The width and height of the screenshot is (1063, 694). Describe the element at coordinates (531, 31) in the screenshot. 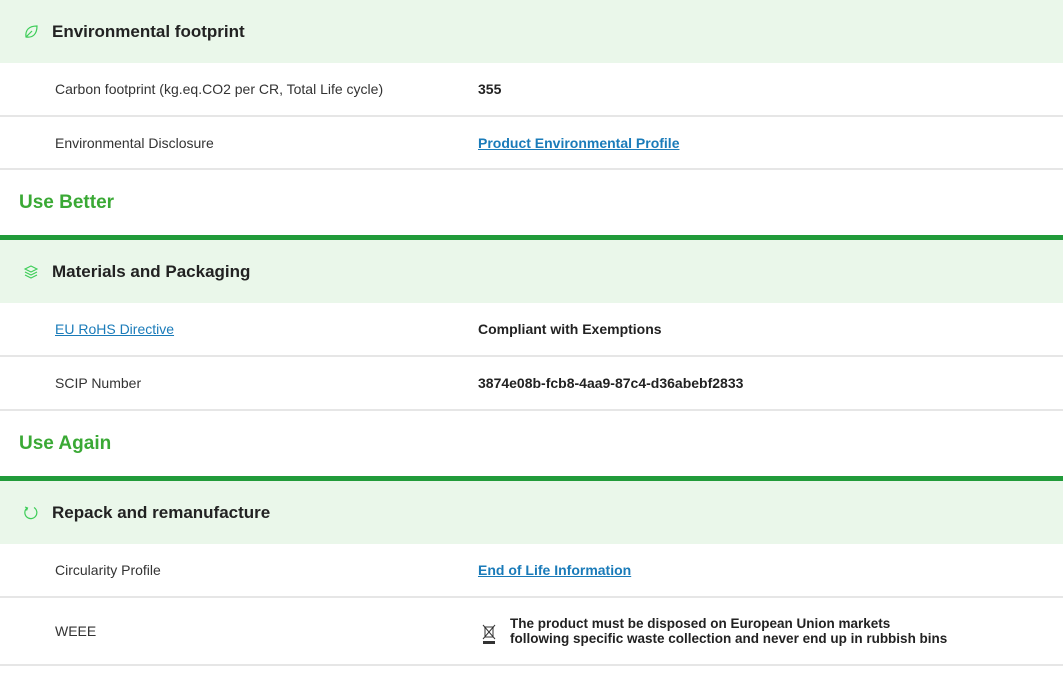

I see `environmental-footprint-header: Environmental footprint` at that location.